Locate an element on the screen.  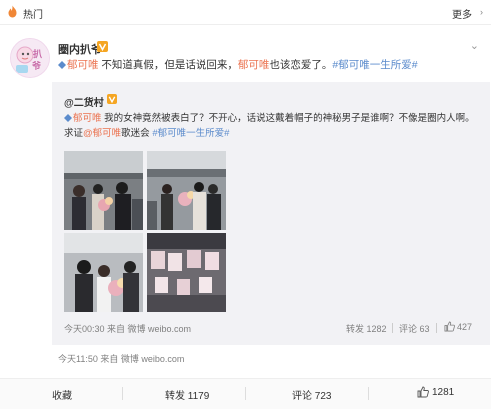
more-link: 更多 is located at coordinates (462, 13).